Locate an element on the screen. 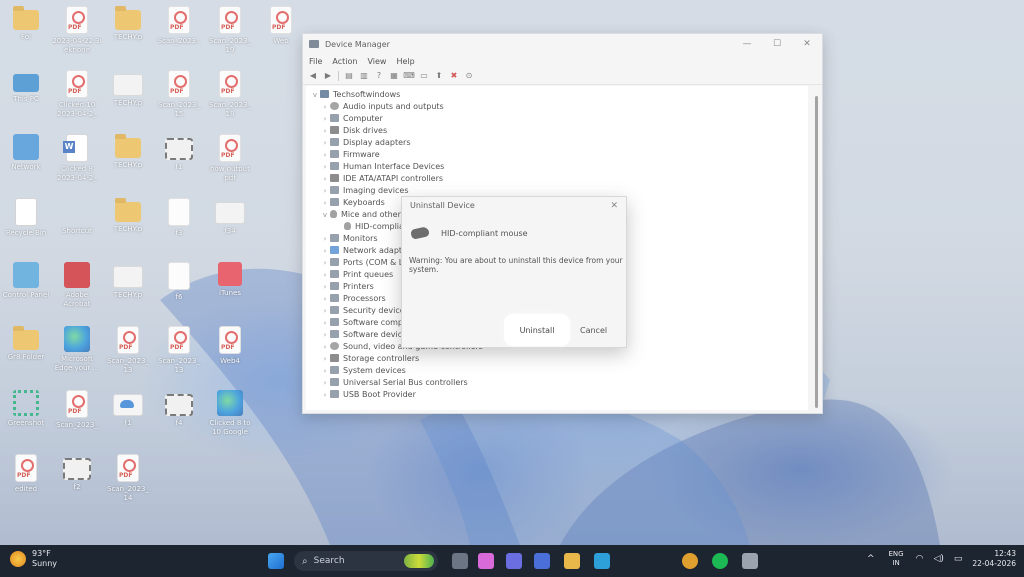 The height and width of the screenshot is (577, 1024). update-driver-icon: ⬆ is located at coordinates (439, 76).